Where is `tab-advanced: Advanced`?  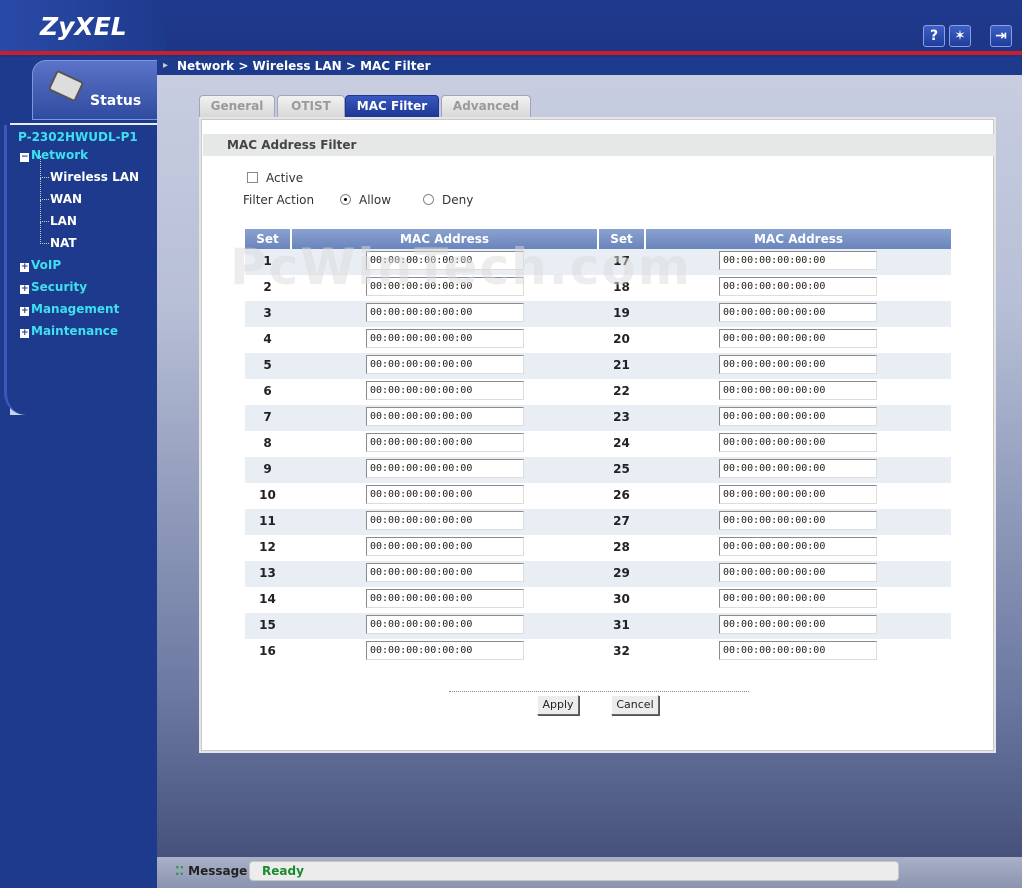
tab-advanced: Advanced is located at coordinates (486, 106).